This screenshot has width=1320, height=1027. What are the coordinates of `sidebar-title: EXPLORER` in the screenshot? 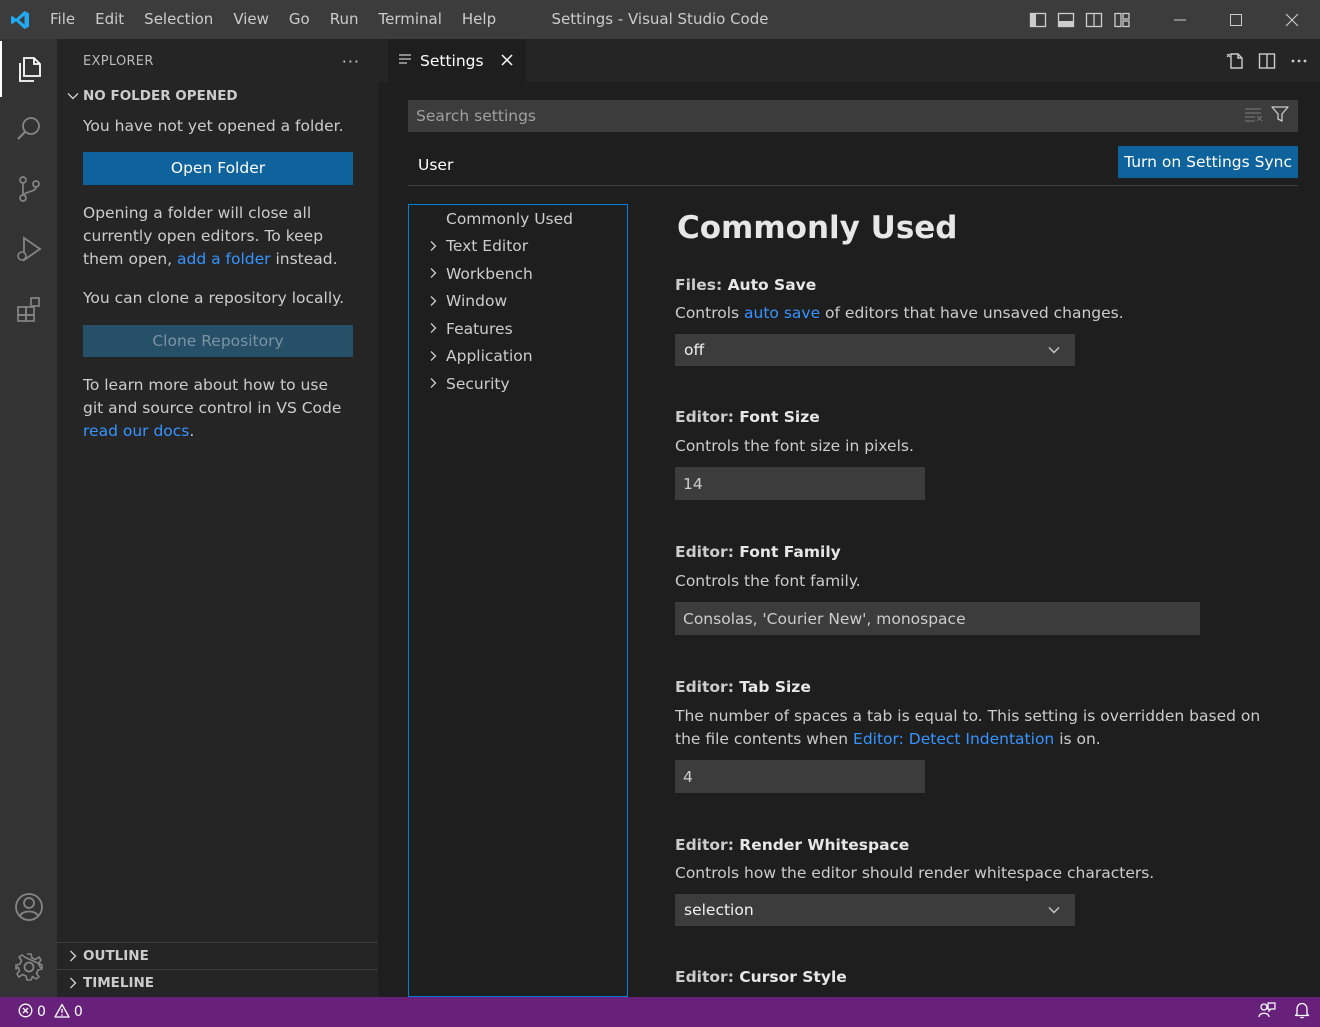 It's located at (118, 61).